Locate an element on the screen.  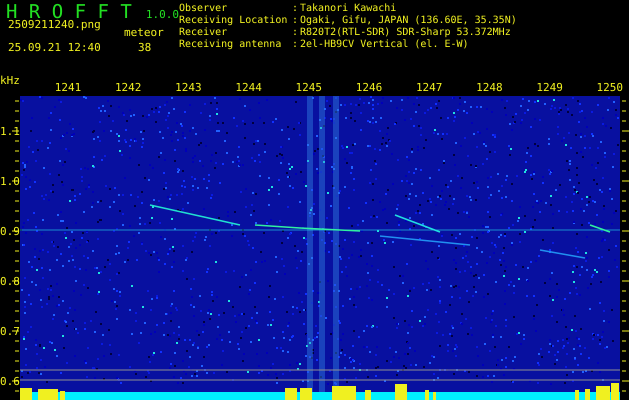
axis-label: 1242 is located at coordinates (128, 87).